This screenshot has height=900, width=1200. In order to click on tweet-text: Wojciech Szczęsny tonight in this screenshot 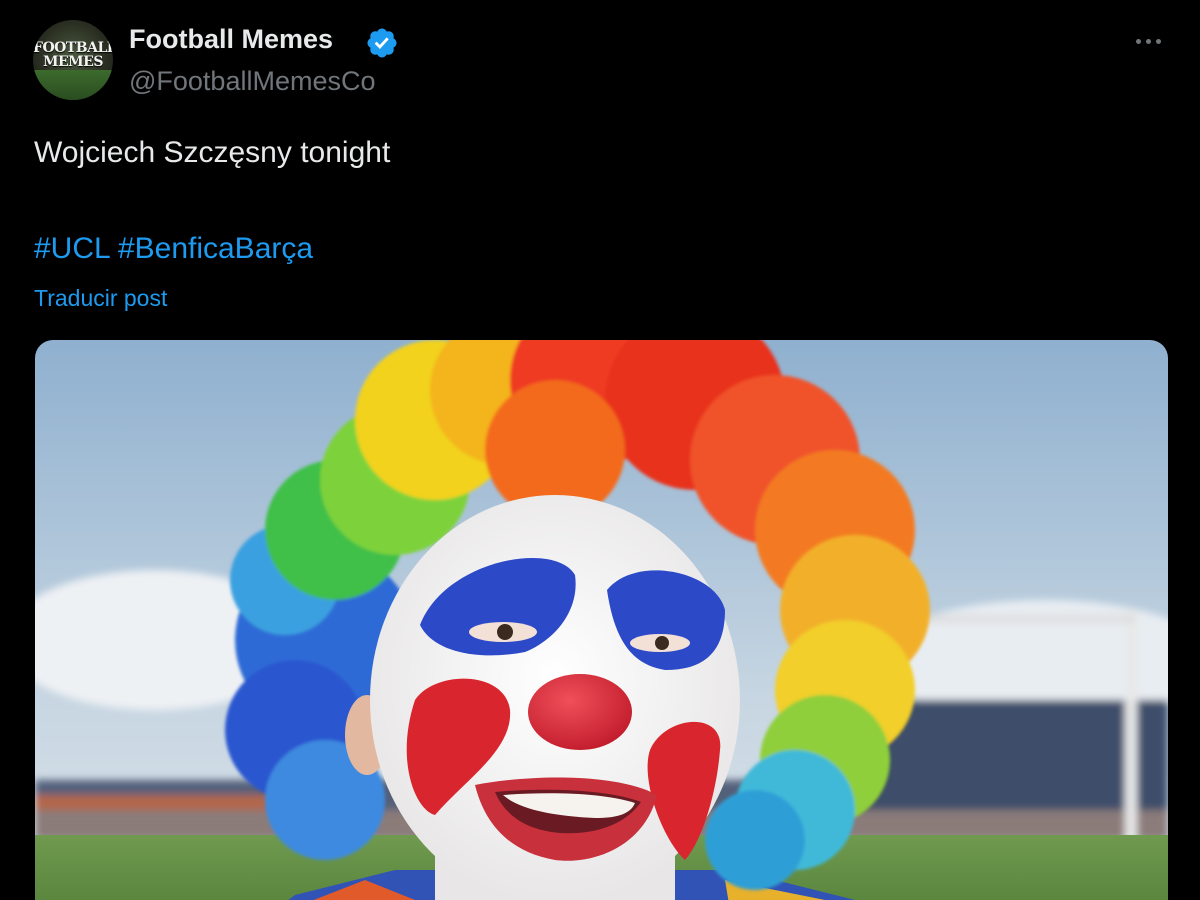, I will do `click(212, 152)`.